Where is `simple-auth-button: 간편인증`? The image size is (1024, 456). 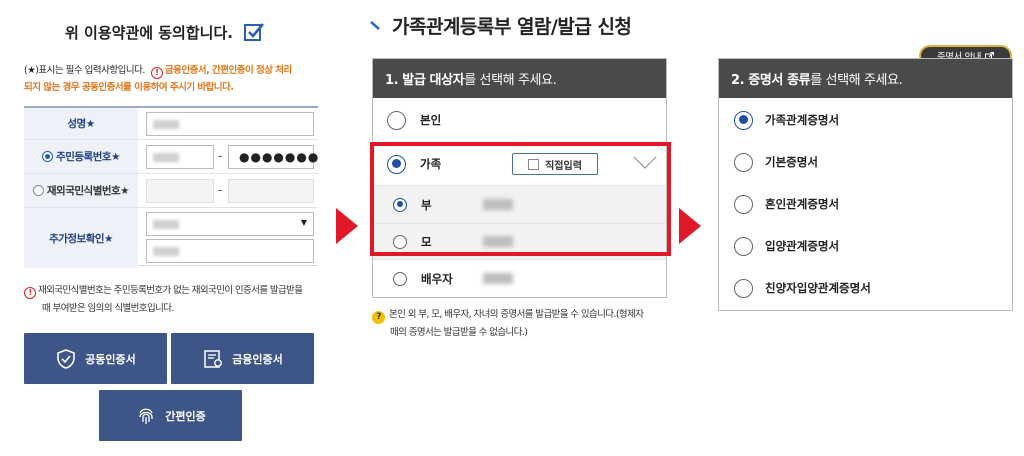 simple-auth-button: 간편인증 is located at coordinates (170, 415).